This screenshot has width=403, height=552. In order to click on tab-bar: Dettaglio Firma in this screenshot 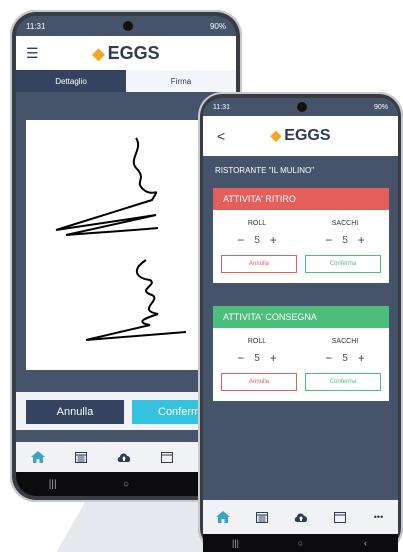, I will do `click(126, 81)`.